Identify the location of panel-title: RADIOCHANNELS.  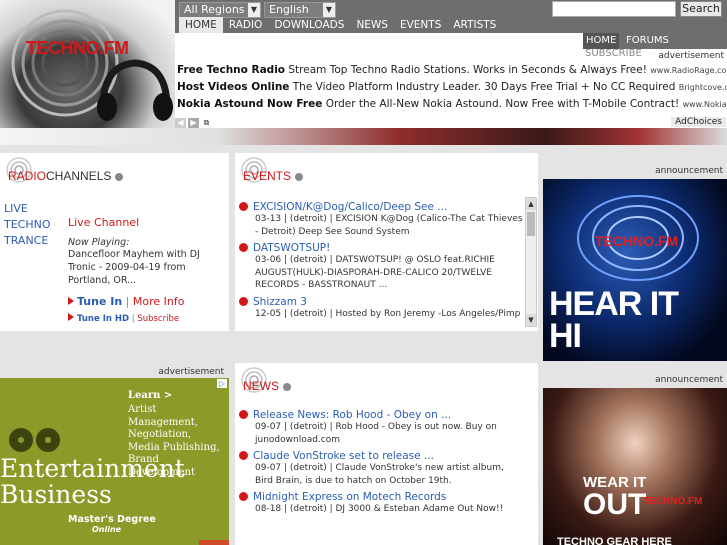
(66, 176).